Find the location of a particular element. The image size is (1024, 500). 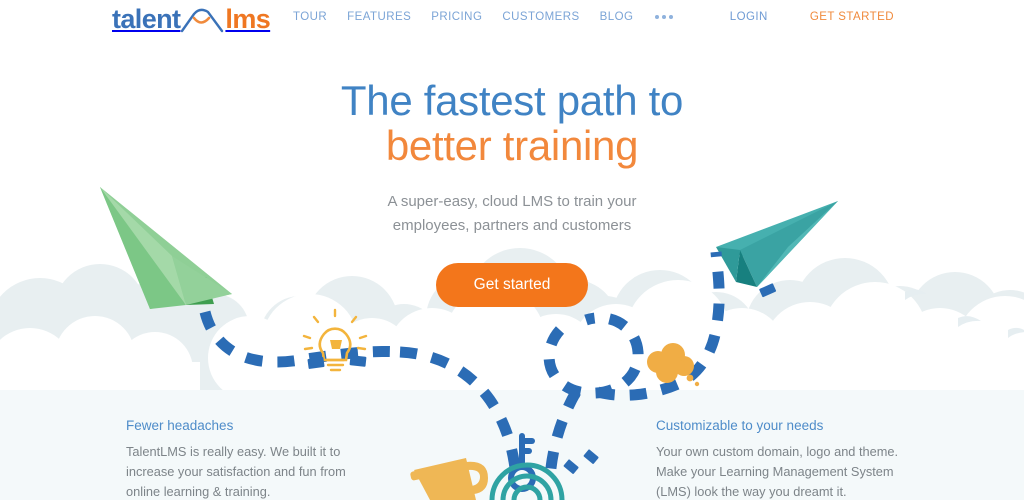

get-started-button: Get started is located at coordinates (512, 285).